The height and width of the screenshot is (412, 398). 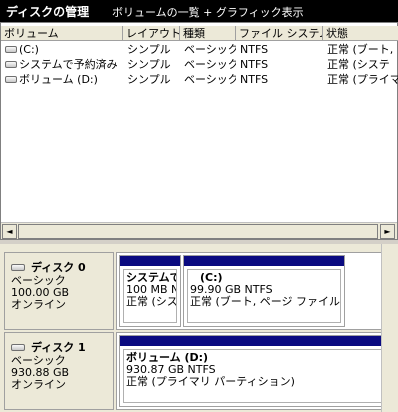 I want to click on disk-name: ディスク 0, so click(x=58, y=267).